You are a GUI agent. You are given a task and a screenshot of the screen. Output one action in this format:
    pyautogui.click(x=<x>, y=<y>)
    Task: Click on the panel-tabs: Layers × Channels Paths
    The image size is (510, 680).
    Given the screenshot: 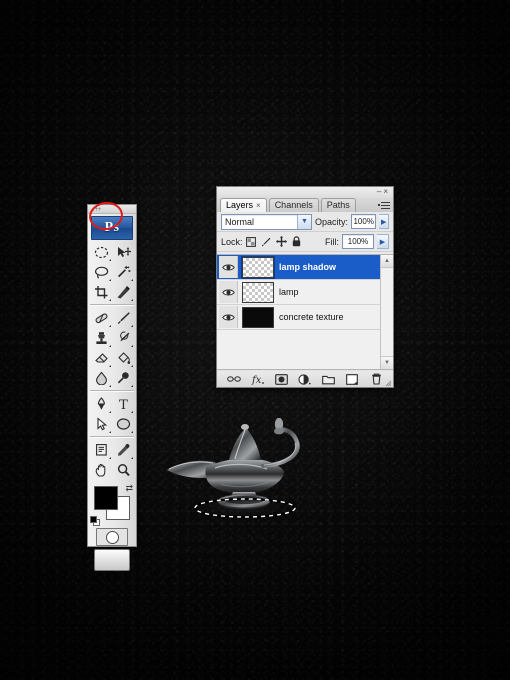 What is the action you would take?
    pyautogui.click(x=305, y=205)
    